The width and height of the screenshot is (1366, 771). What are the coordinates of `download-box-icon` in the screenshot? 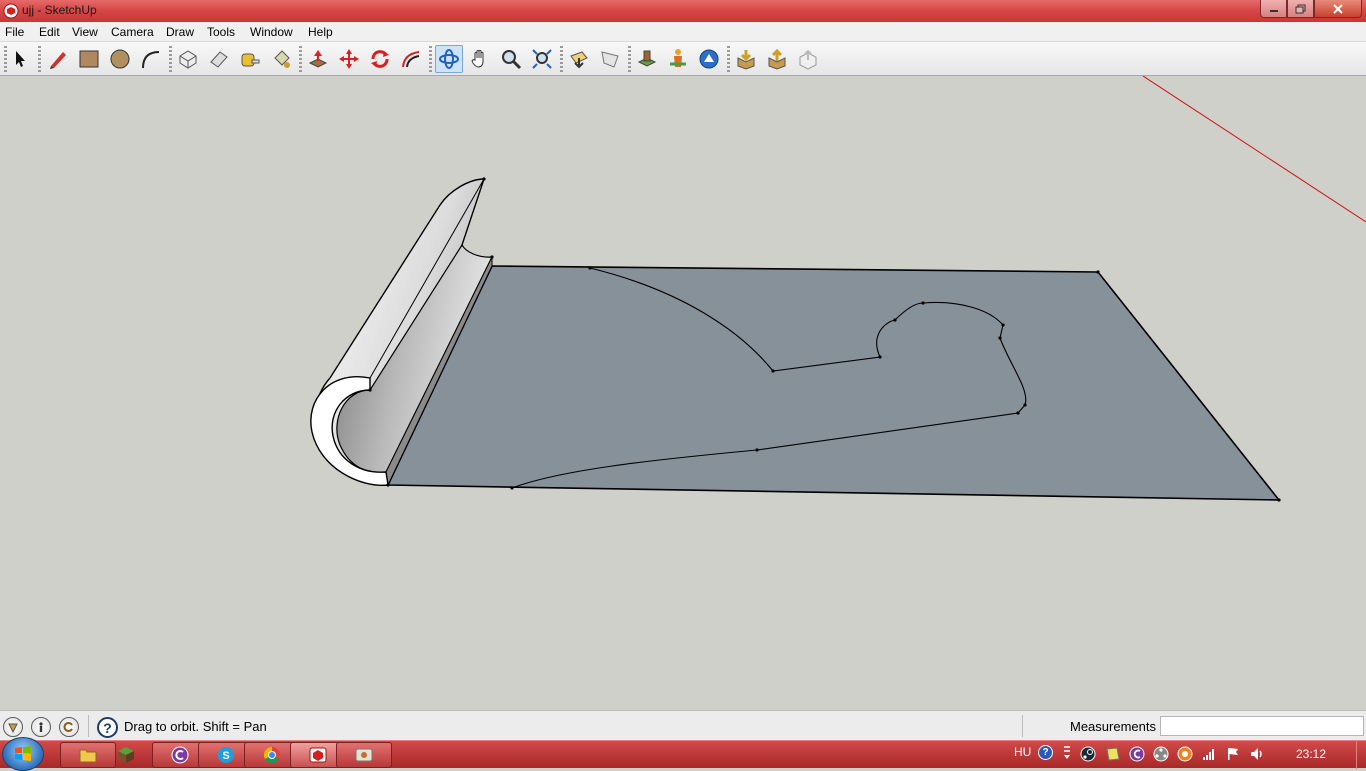 It's located at (746, 60).